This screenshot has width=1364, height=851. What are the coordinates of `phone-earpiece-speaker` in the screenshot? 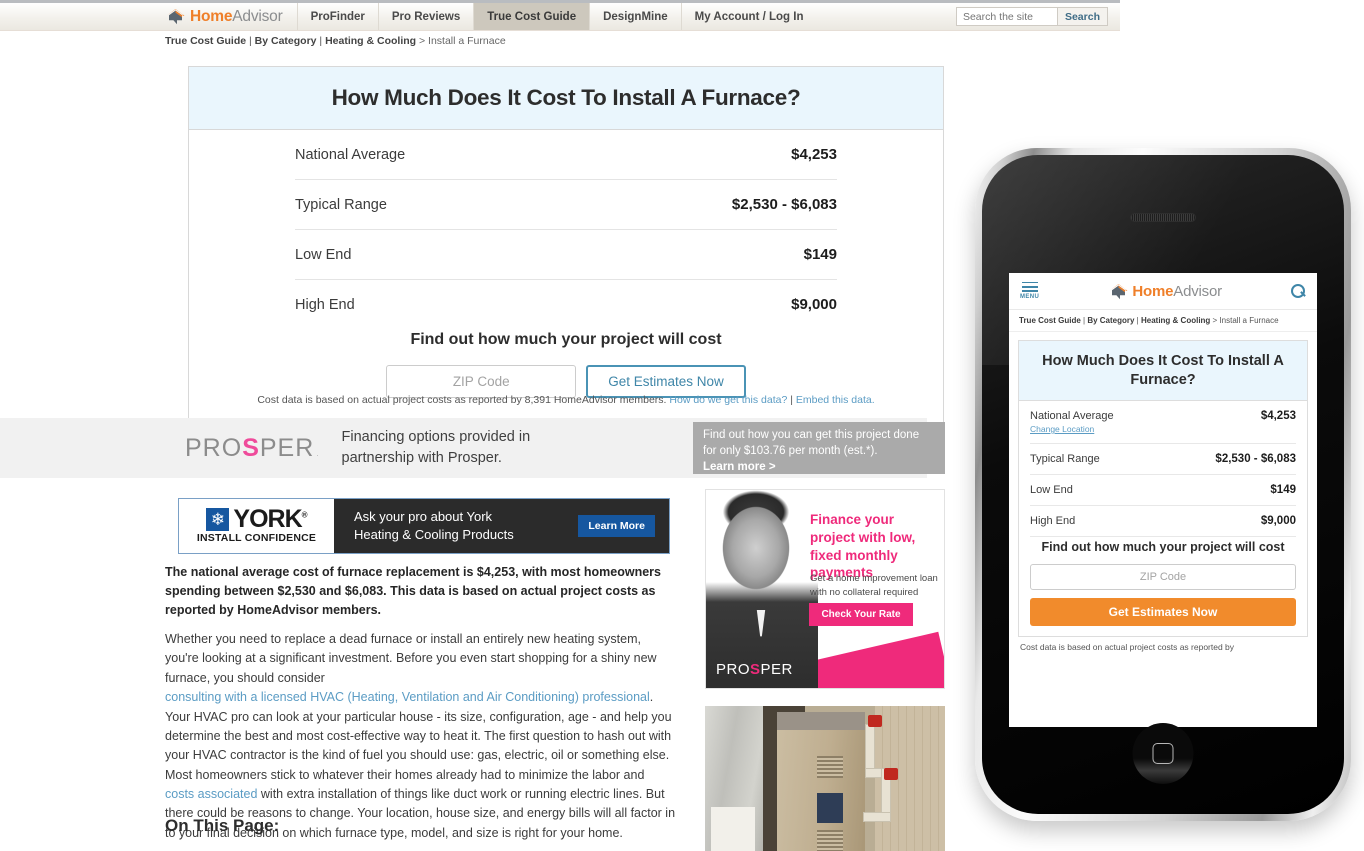 It's located at (1163, 217).